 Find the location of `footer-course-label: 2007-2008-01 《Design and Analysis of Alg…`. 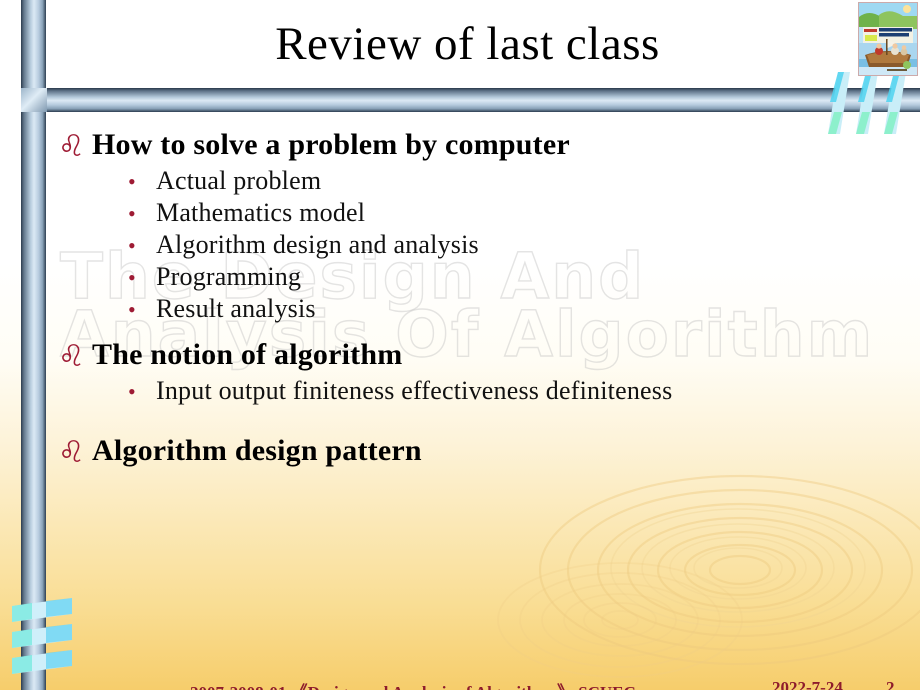

footer-course-label: 2007-2008-01 《Design and Analysis of Alg… is located at coordinates (413, 684).